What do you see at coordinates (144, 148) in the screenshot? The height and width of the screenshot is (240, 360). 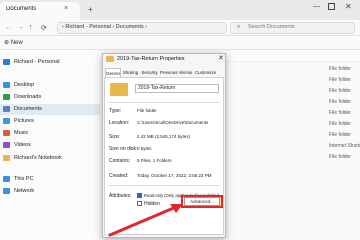 I see `property-value: 0 bytes` at bounding box center [144, 148].